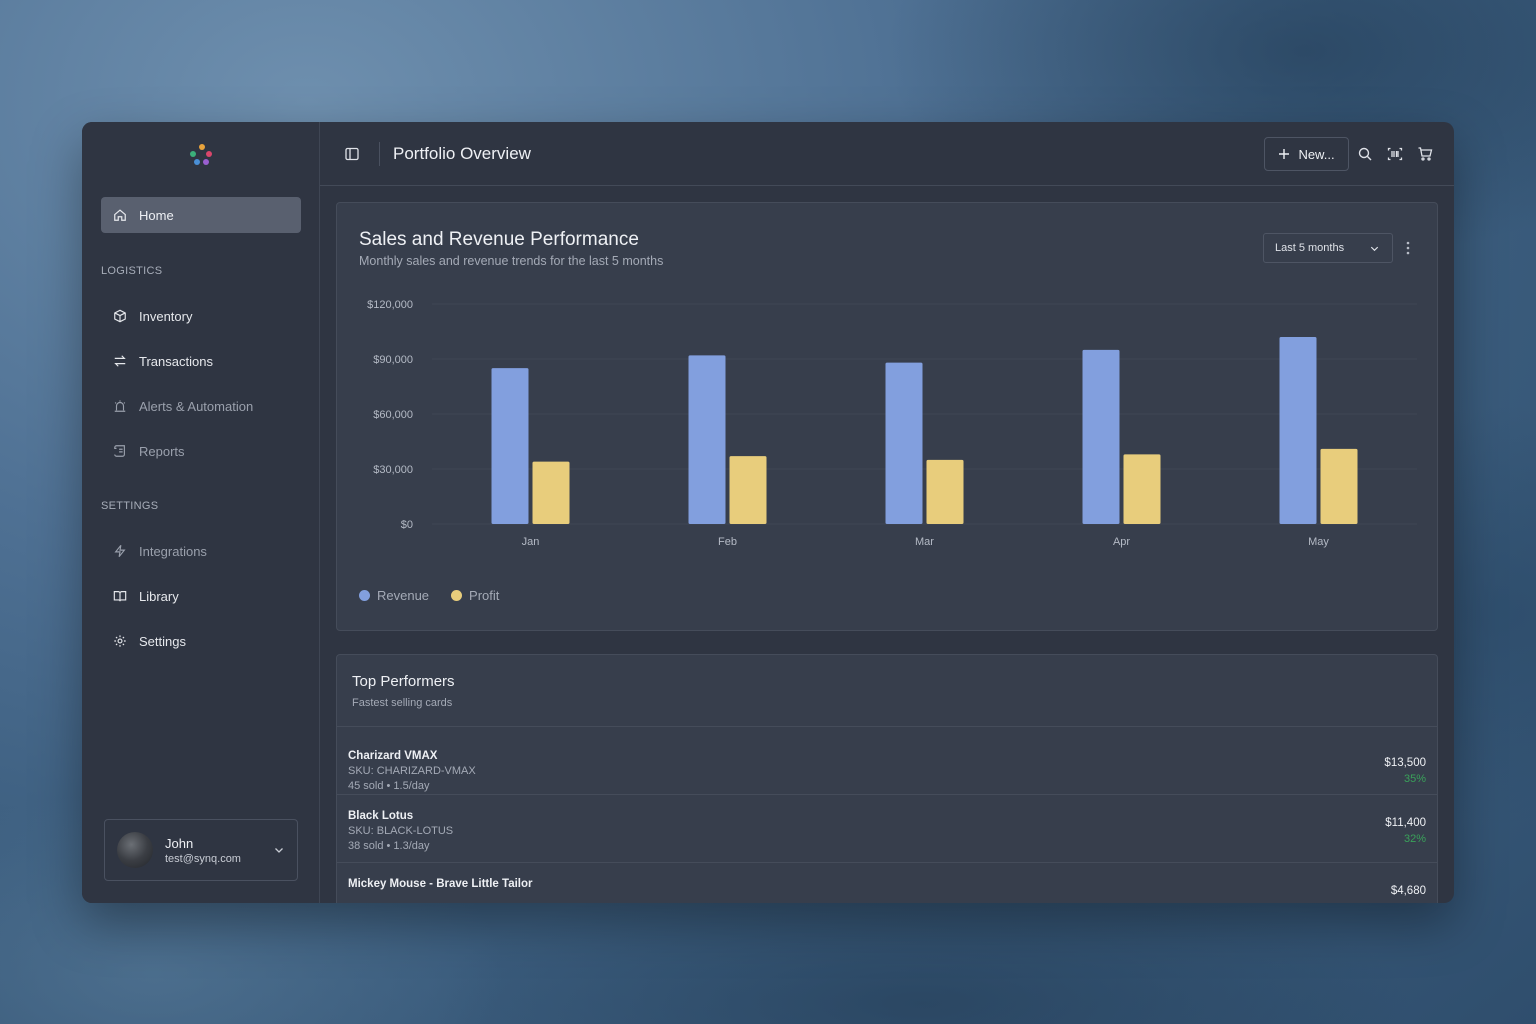 The height and width of the screenshot is (1024, 1536). What do you see at coordinates (201, 215) in the screenshot?
I see `sidebar-item-home: Home` at bounding box center [201, 215].